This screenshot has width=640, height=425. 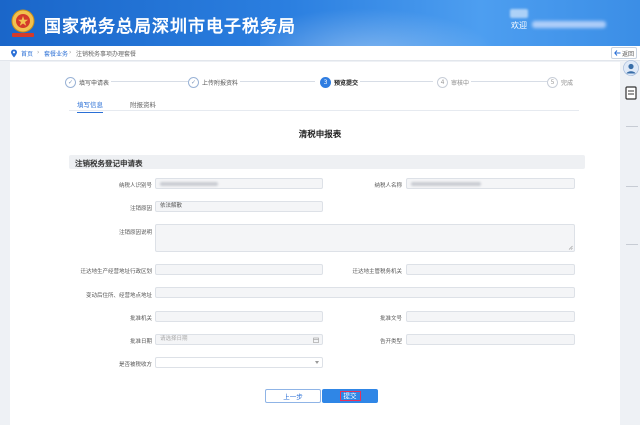 I want to click on user-name-redacted, so click(x=569, y=24).